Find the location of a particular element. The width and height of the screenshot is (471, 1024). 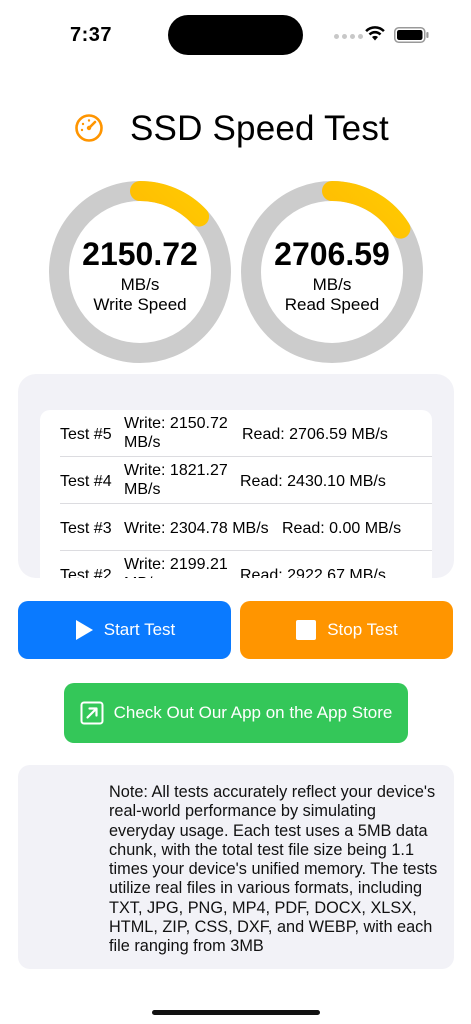

status-time: 7:37 is located at coordinates (91, 35).